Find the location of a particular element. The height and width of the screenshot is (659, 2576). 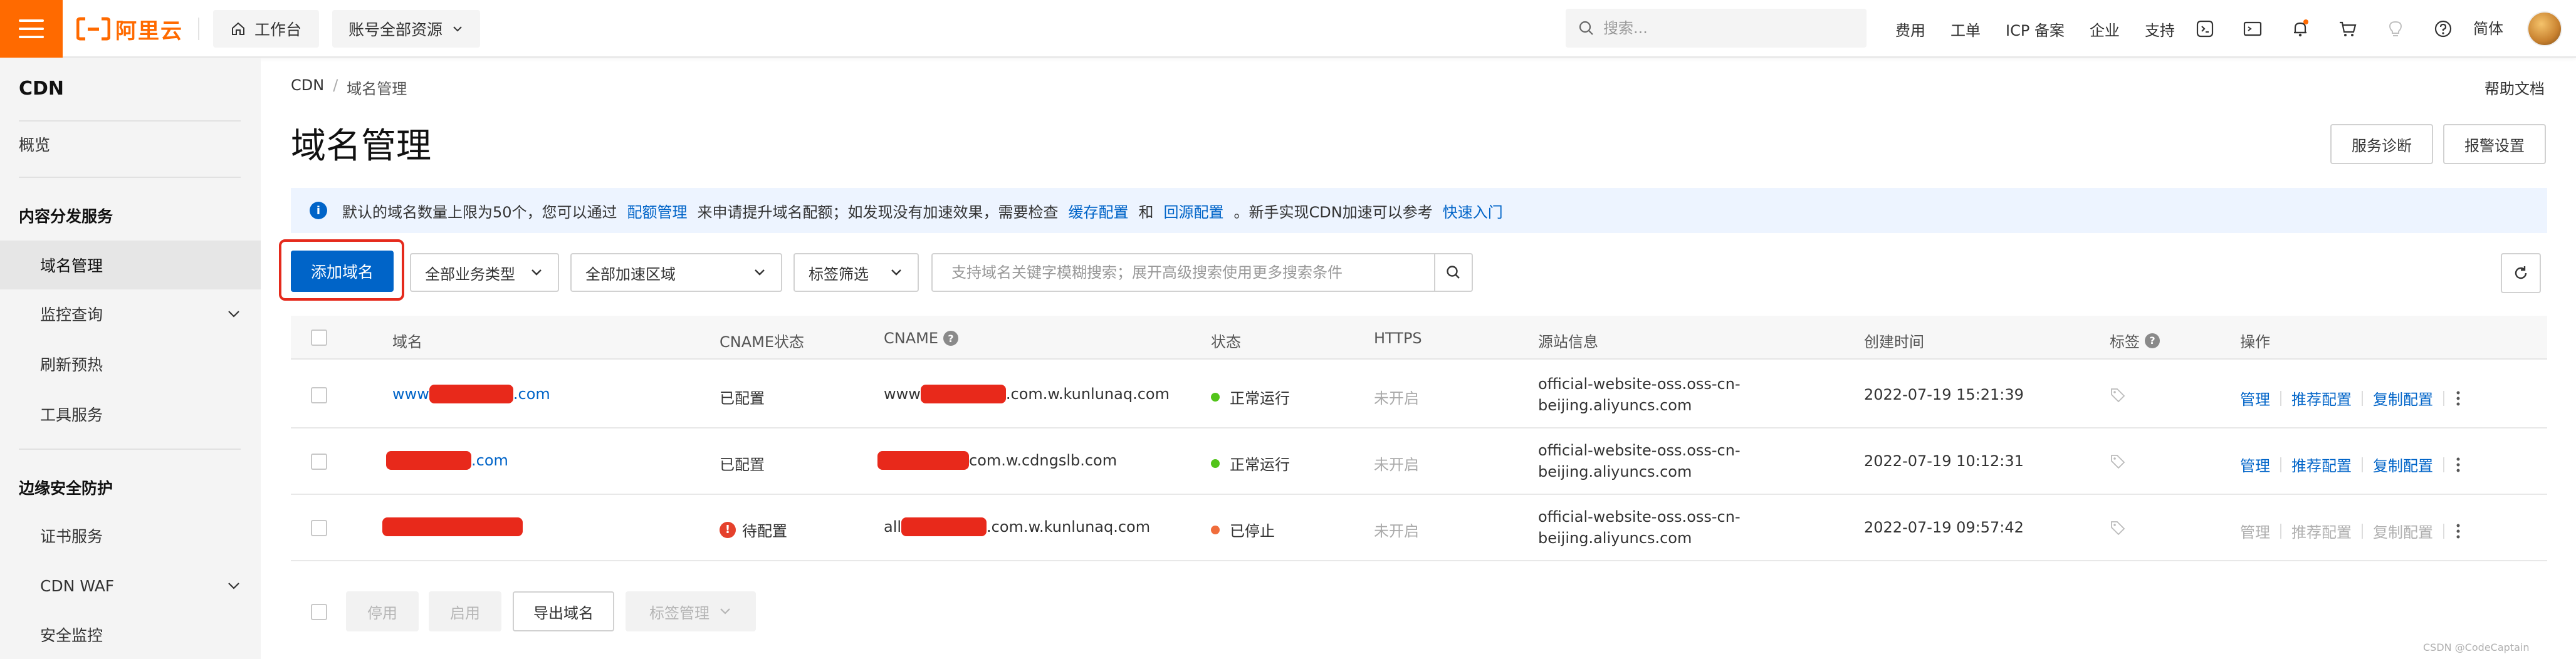

tag-management-button: 标签管理 is located at coordinates (691, 611).